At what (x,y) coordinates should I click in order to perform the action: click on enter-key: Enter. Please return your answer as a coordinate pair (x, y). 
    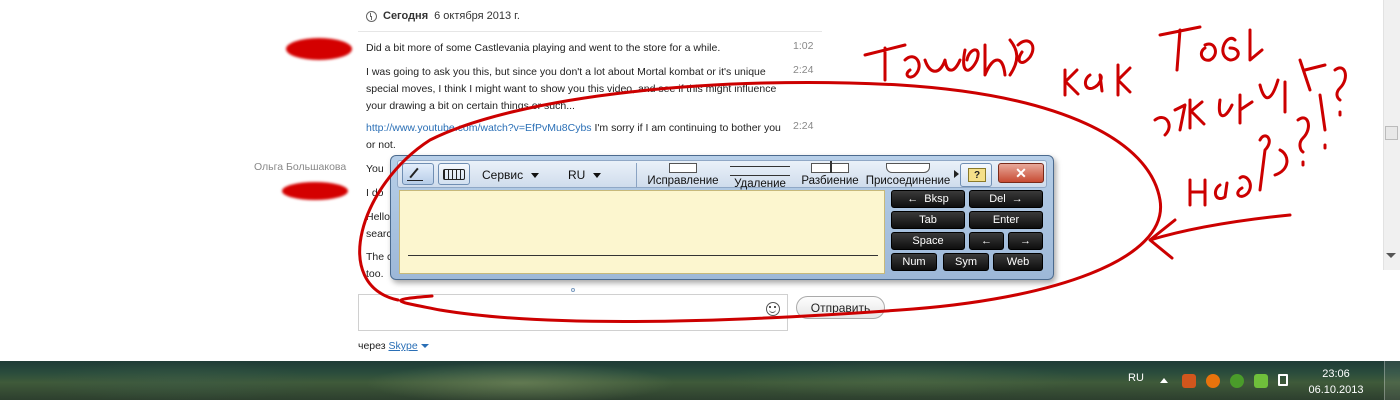
    Looking at the image, I should click on (1006, 220).